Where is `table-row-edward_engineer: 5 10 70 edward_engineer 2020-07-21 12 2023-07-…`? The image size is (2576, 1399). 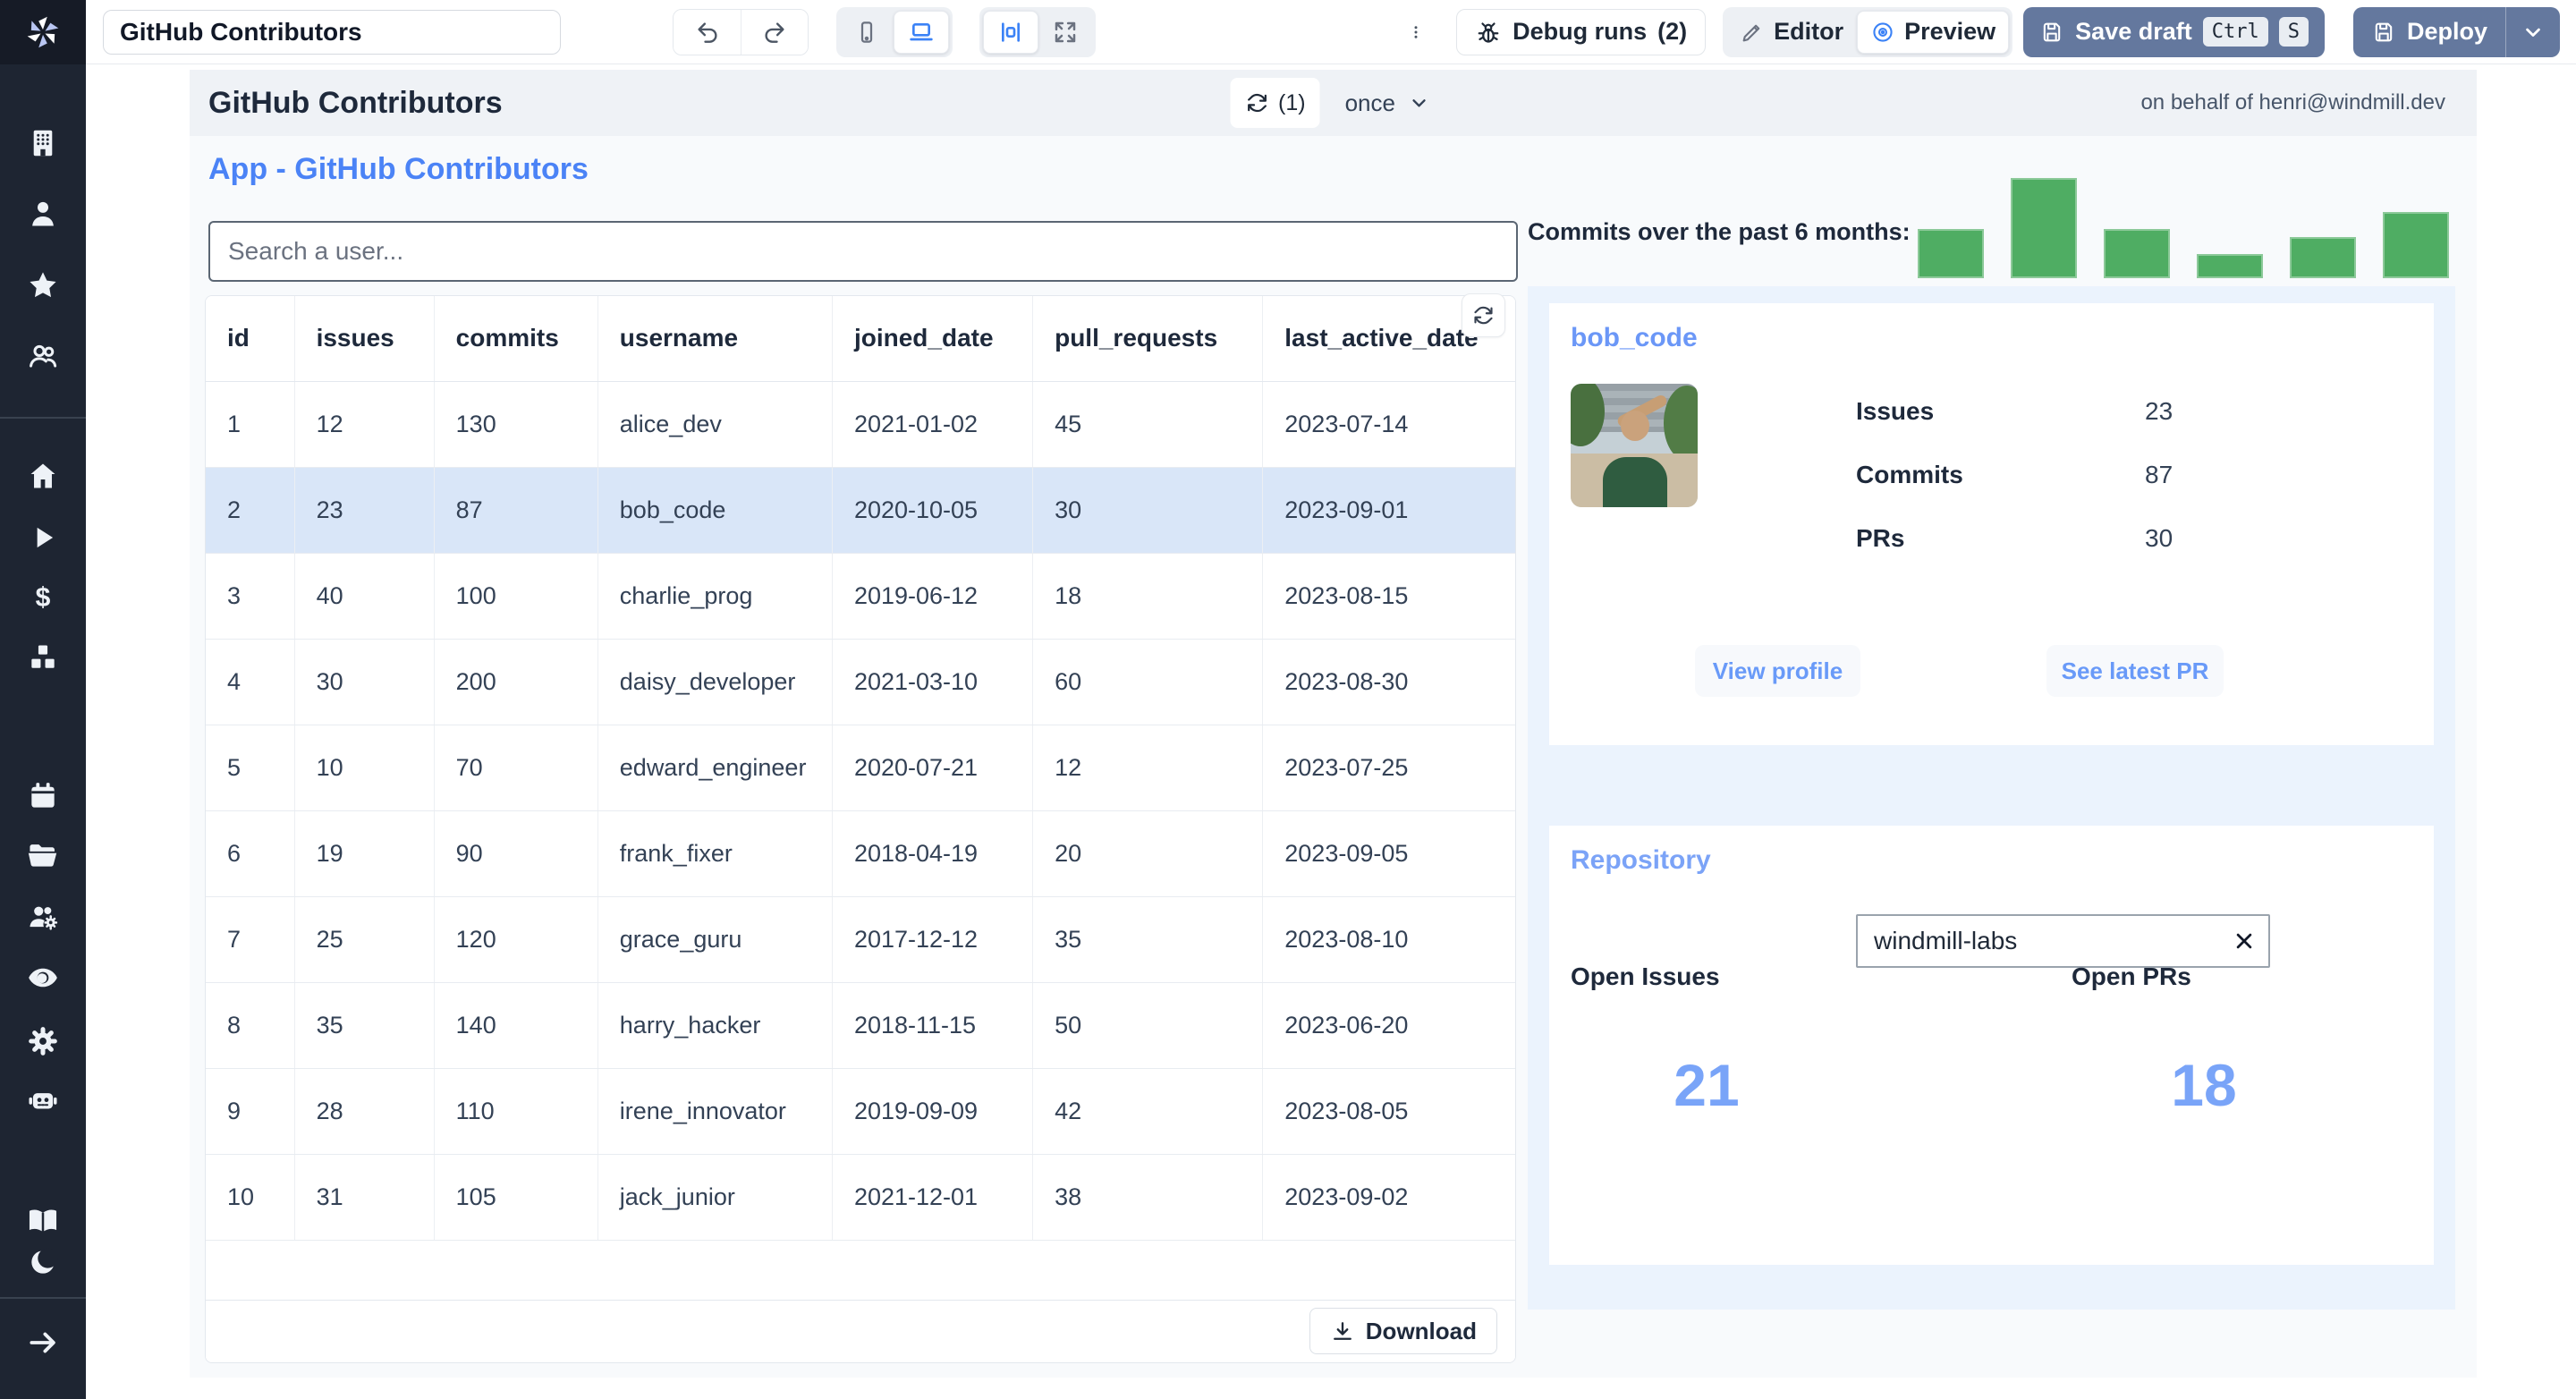 table-row-edward_engineer: 5 10 70 edward_engineer 2020-07-21 12 2023-07-… is located at coordinates (860, 768).